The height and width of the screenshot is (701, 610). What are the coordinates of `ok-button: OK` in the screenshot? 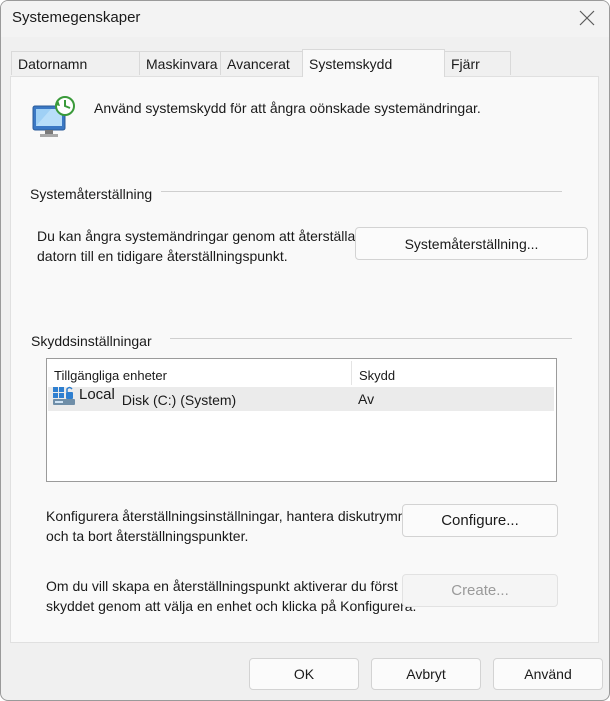 It's located at (304, 674).